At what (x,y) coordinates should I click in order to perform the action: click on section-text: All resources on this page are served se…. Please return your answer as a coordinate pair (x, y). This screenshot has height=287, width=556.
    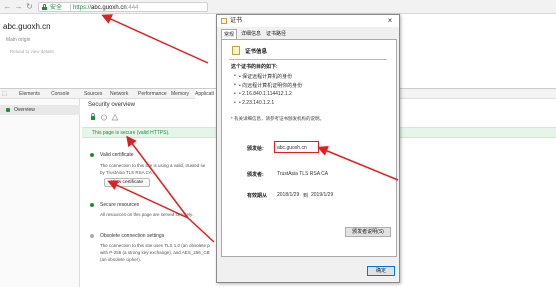
    Looking at the image, I should click on (147, 214).